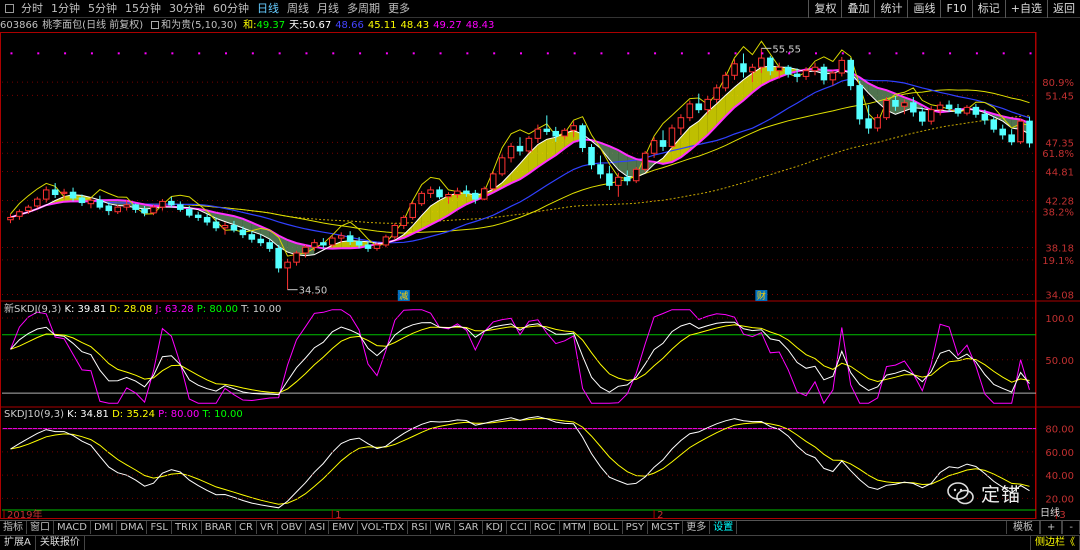  Describe the element at coordinates (9, 8) in the screenshot. I see `menu-checkbox` at that location.